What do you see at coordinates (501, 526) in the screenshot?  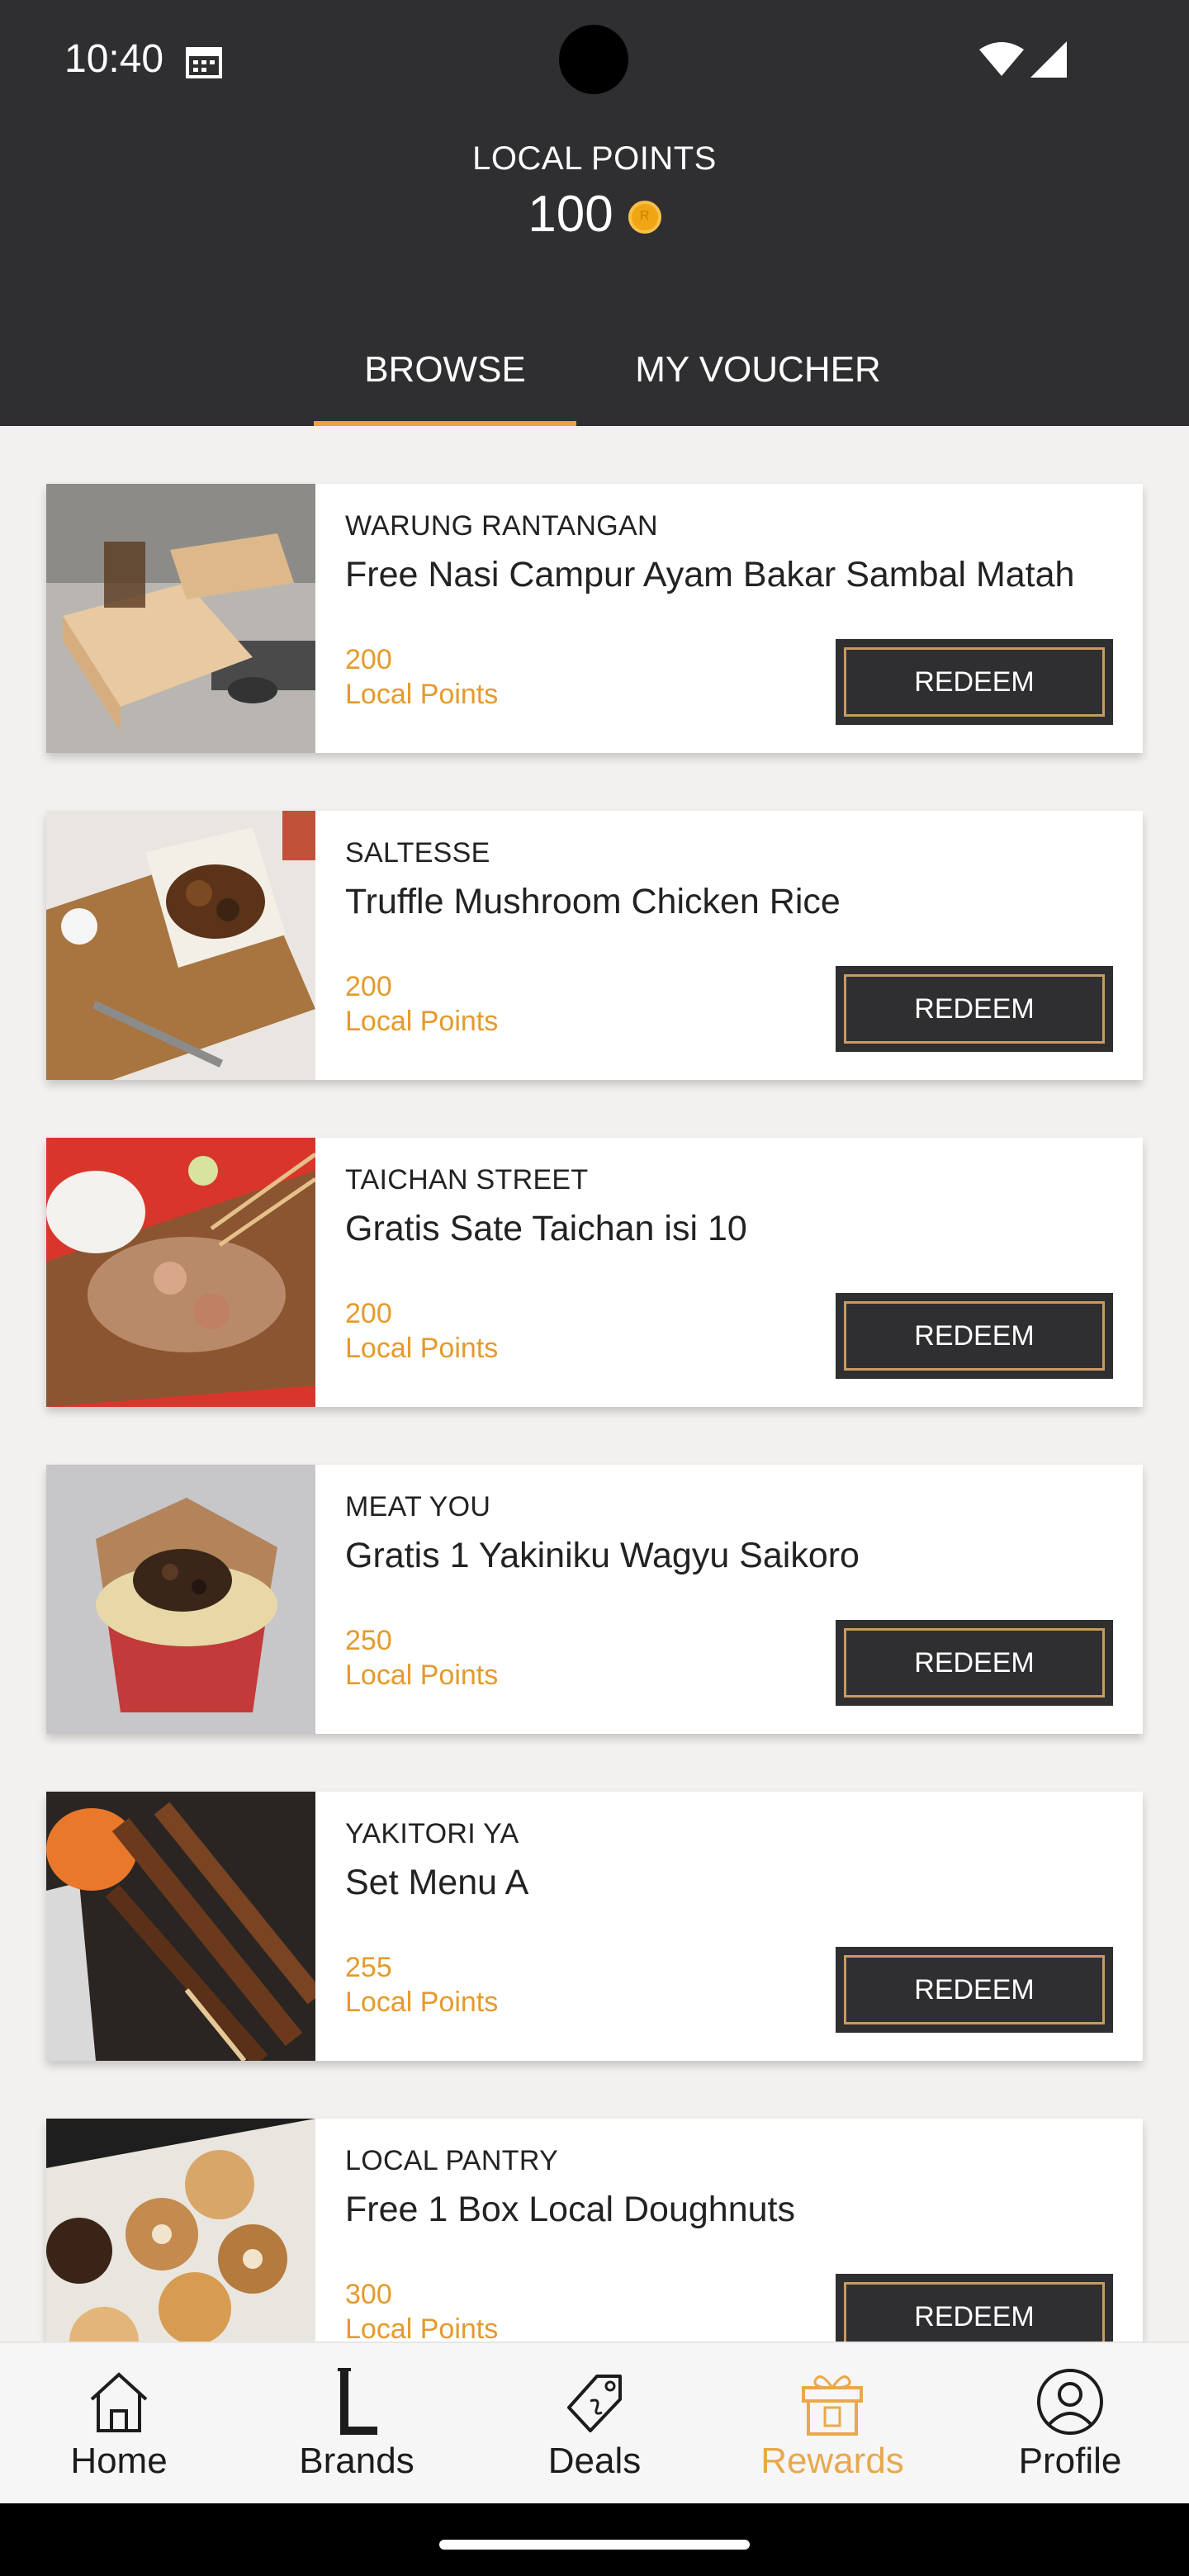 I see `reward-brand: WARUNG RANTANGAN` at bounding box center [501, 526].